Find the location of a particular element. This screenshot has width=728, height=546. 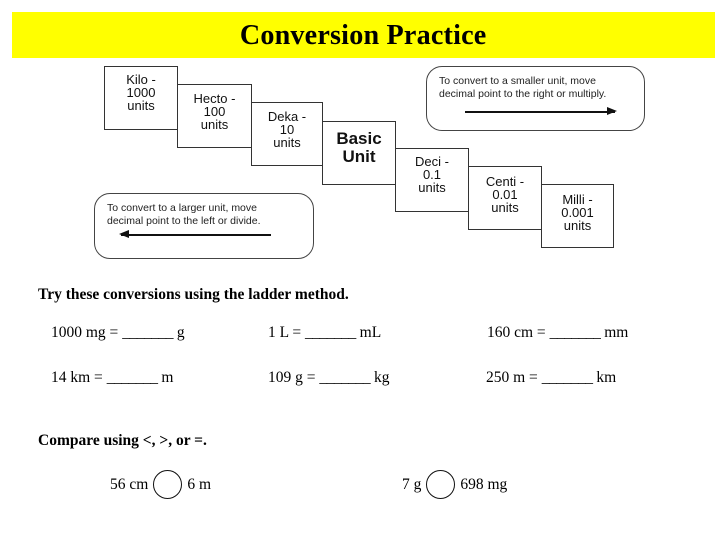

compare-right: 6 m is located at coordinates (199, 484).